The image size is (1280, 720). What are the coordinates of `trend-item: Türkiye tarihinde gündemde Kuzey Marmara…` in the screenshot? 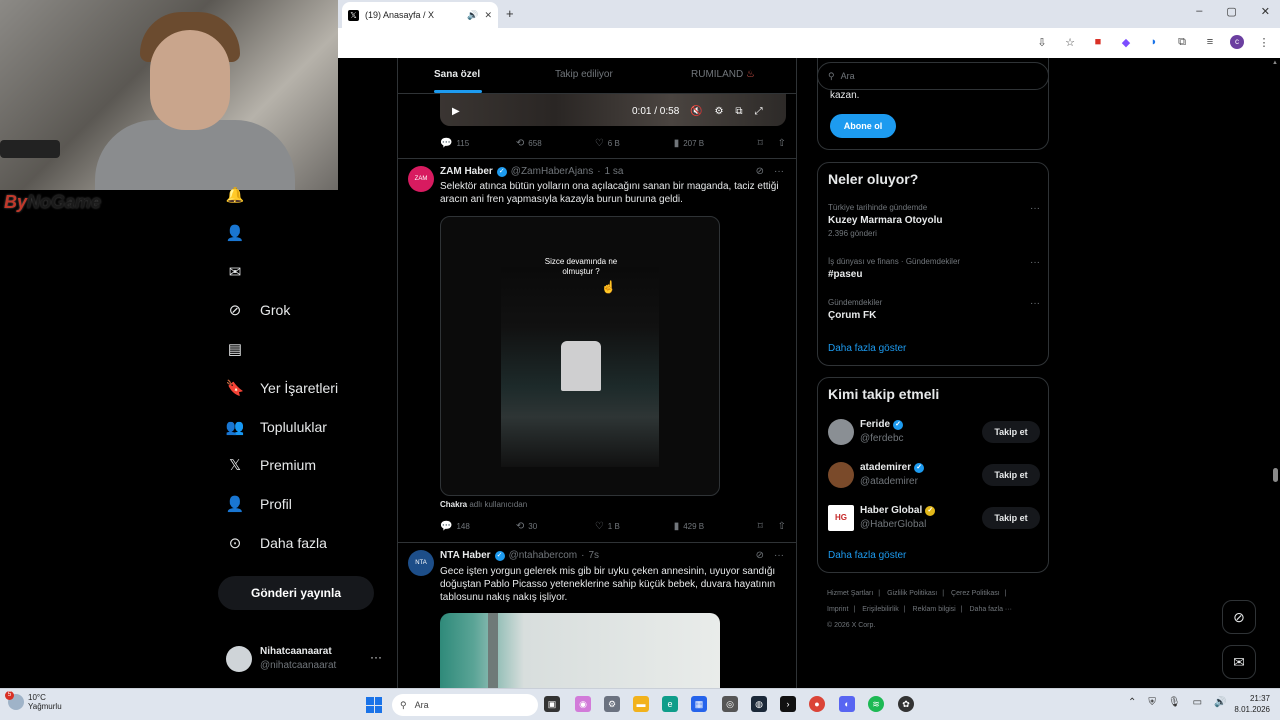 It's located at (934, 220).